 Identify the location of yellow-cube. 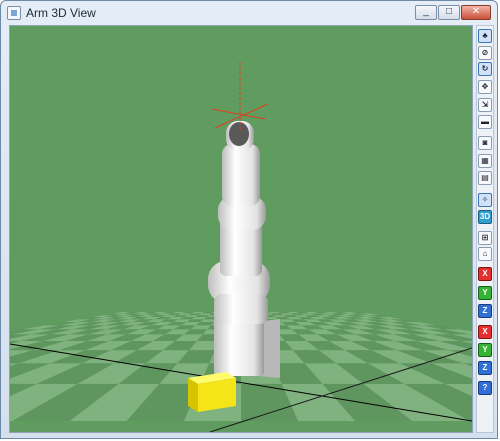
(212, 392).